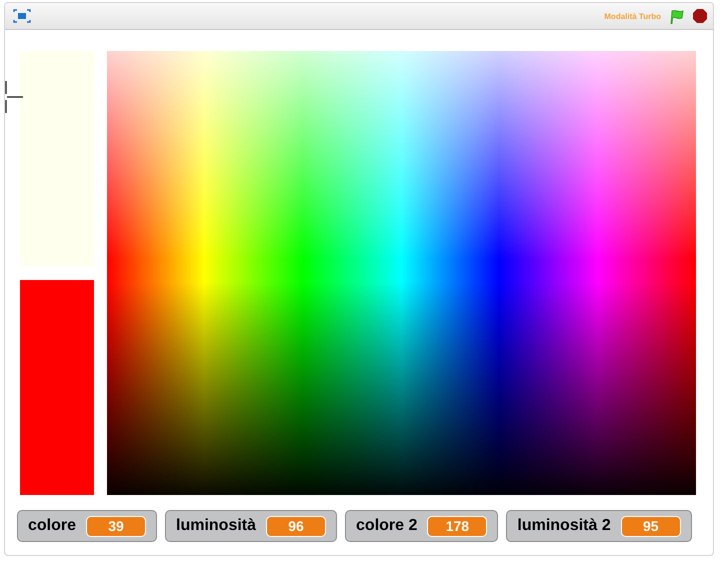  Describe the element at coordinates (632, 16) in the screenshot. I see `turbo-mode-label: Modalità Turbo` at that location.